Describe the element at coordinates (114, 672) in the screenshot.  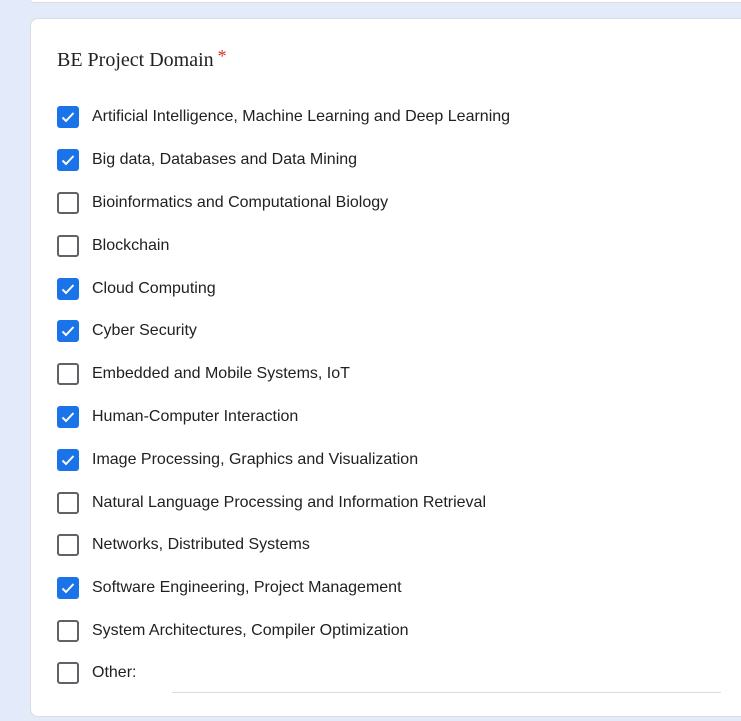
I see `option-label: Other:` at that location.